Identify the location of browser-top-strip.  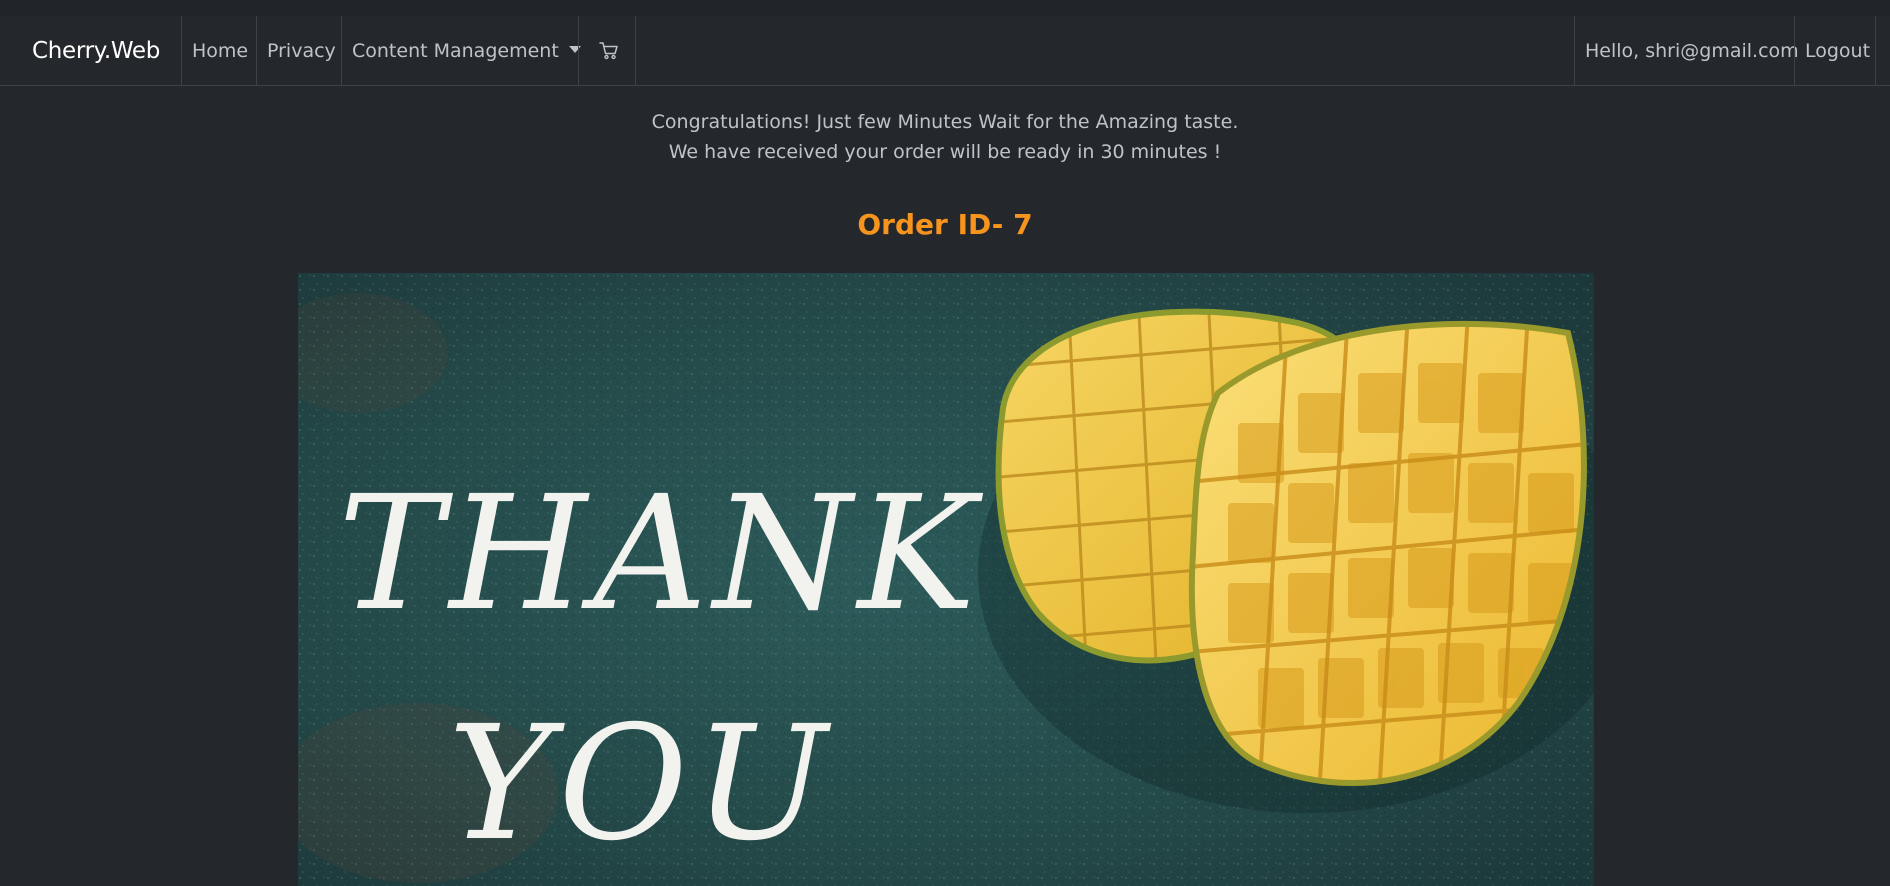
(945, 8).